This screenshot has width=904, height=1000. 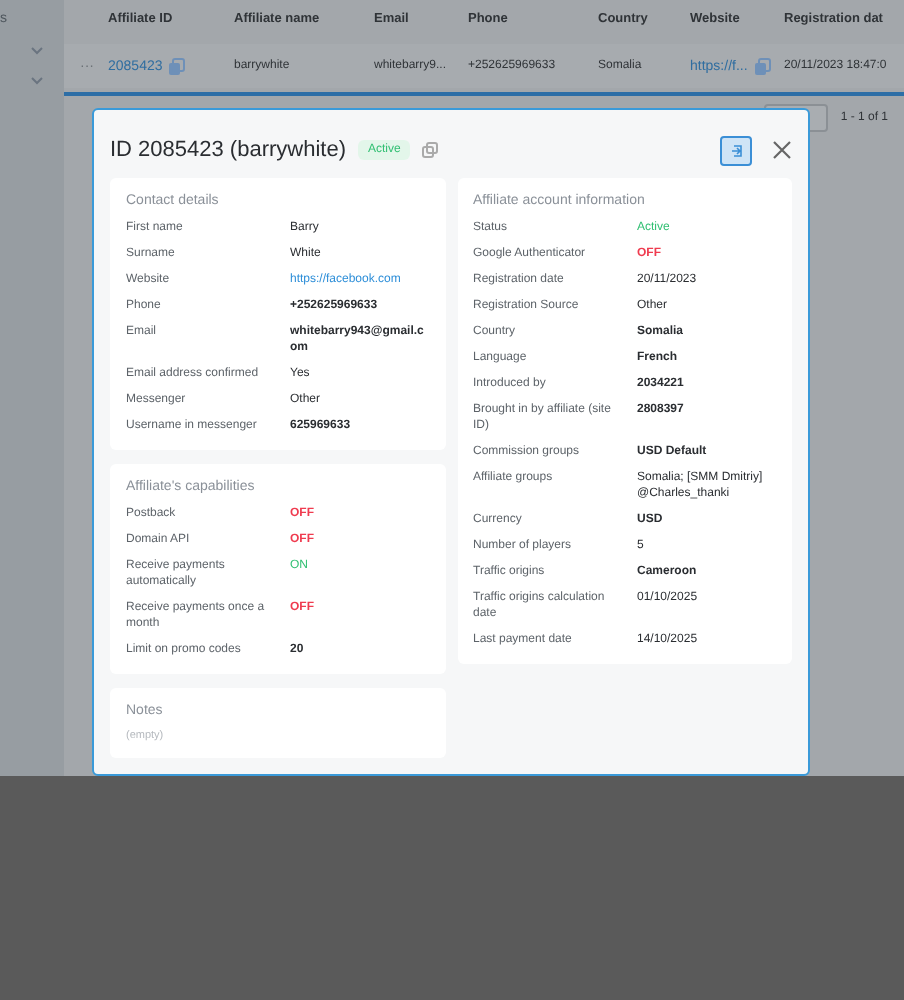 I want to click on close-icon, so click(x=782, y=150).